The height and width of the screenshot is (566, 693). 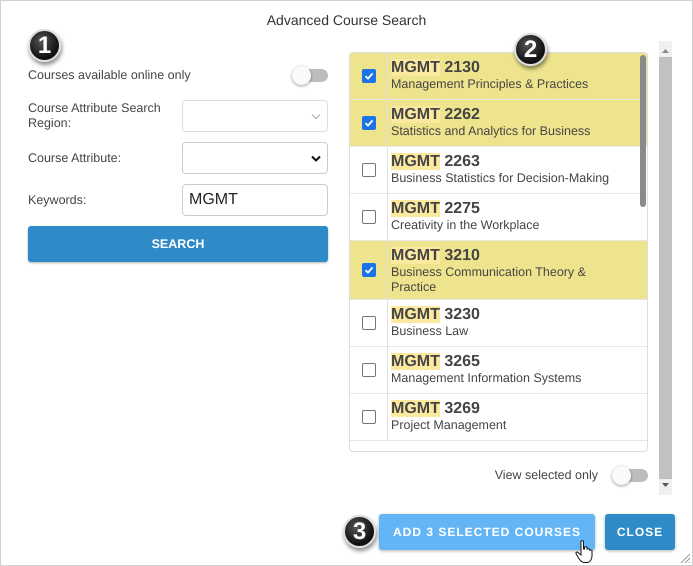 I want to click on scroll-down-icon, so click(x=665, y=485).